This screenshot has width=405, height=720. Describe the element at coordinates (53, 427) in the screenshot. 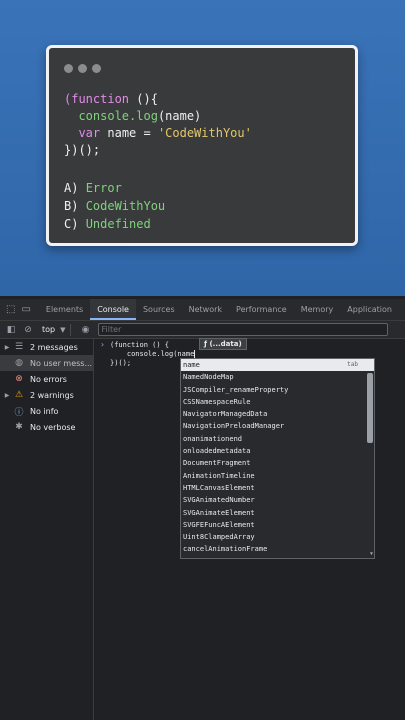

I see `sidebar-item-label: No verbose` at that location.